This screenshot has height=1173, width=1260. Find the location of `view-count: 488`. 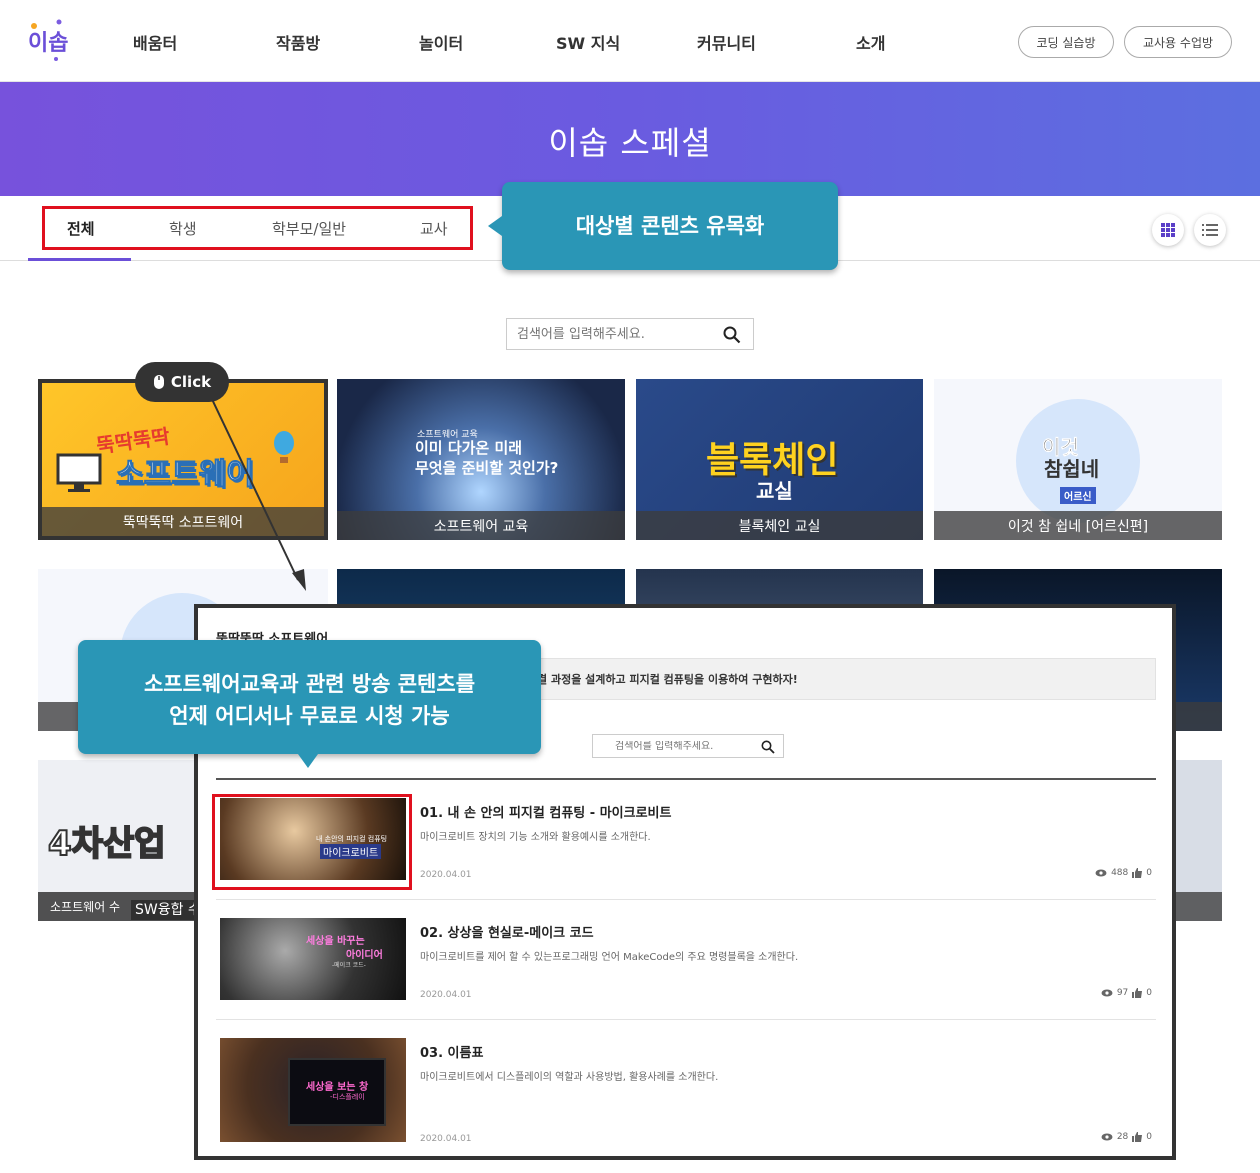

view-count: 488 is located at coordinates (1120, 873).